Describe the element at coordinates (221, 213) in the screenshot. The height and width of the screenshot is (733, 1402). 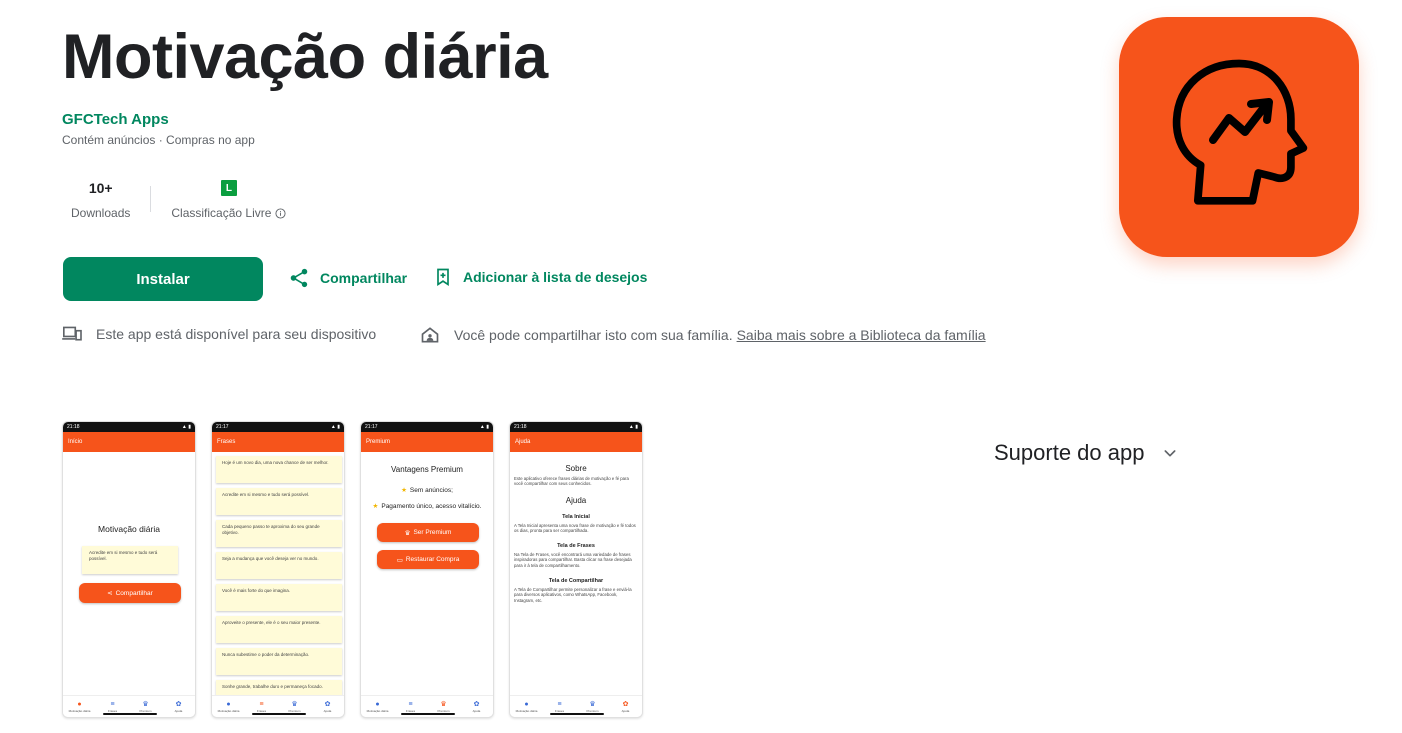
I see `rating-label: Classificação Livre` at that location.